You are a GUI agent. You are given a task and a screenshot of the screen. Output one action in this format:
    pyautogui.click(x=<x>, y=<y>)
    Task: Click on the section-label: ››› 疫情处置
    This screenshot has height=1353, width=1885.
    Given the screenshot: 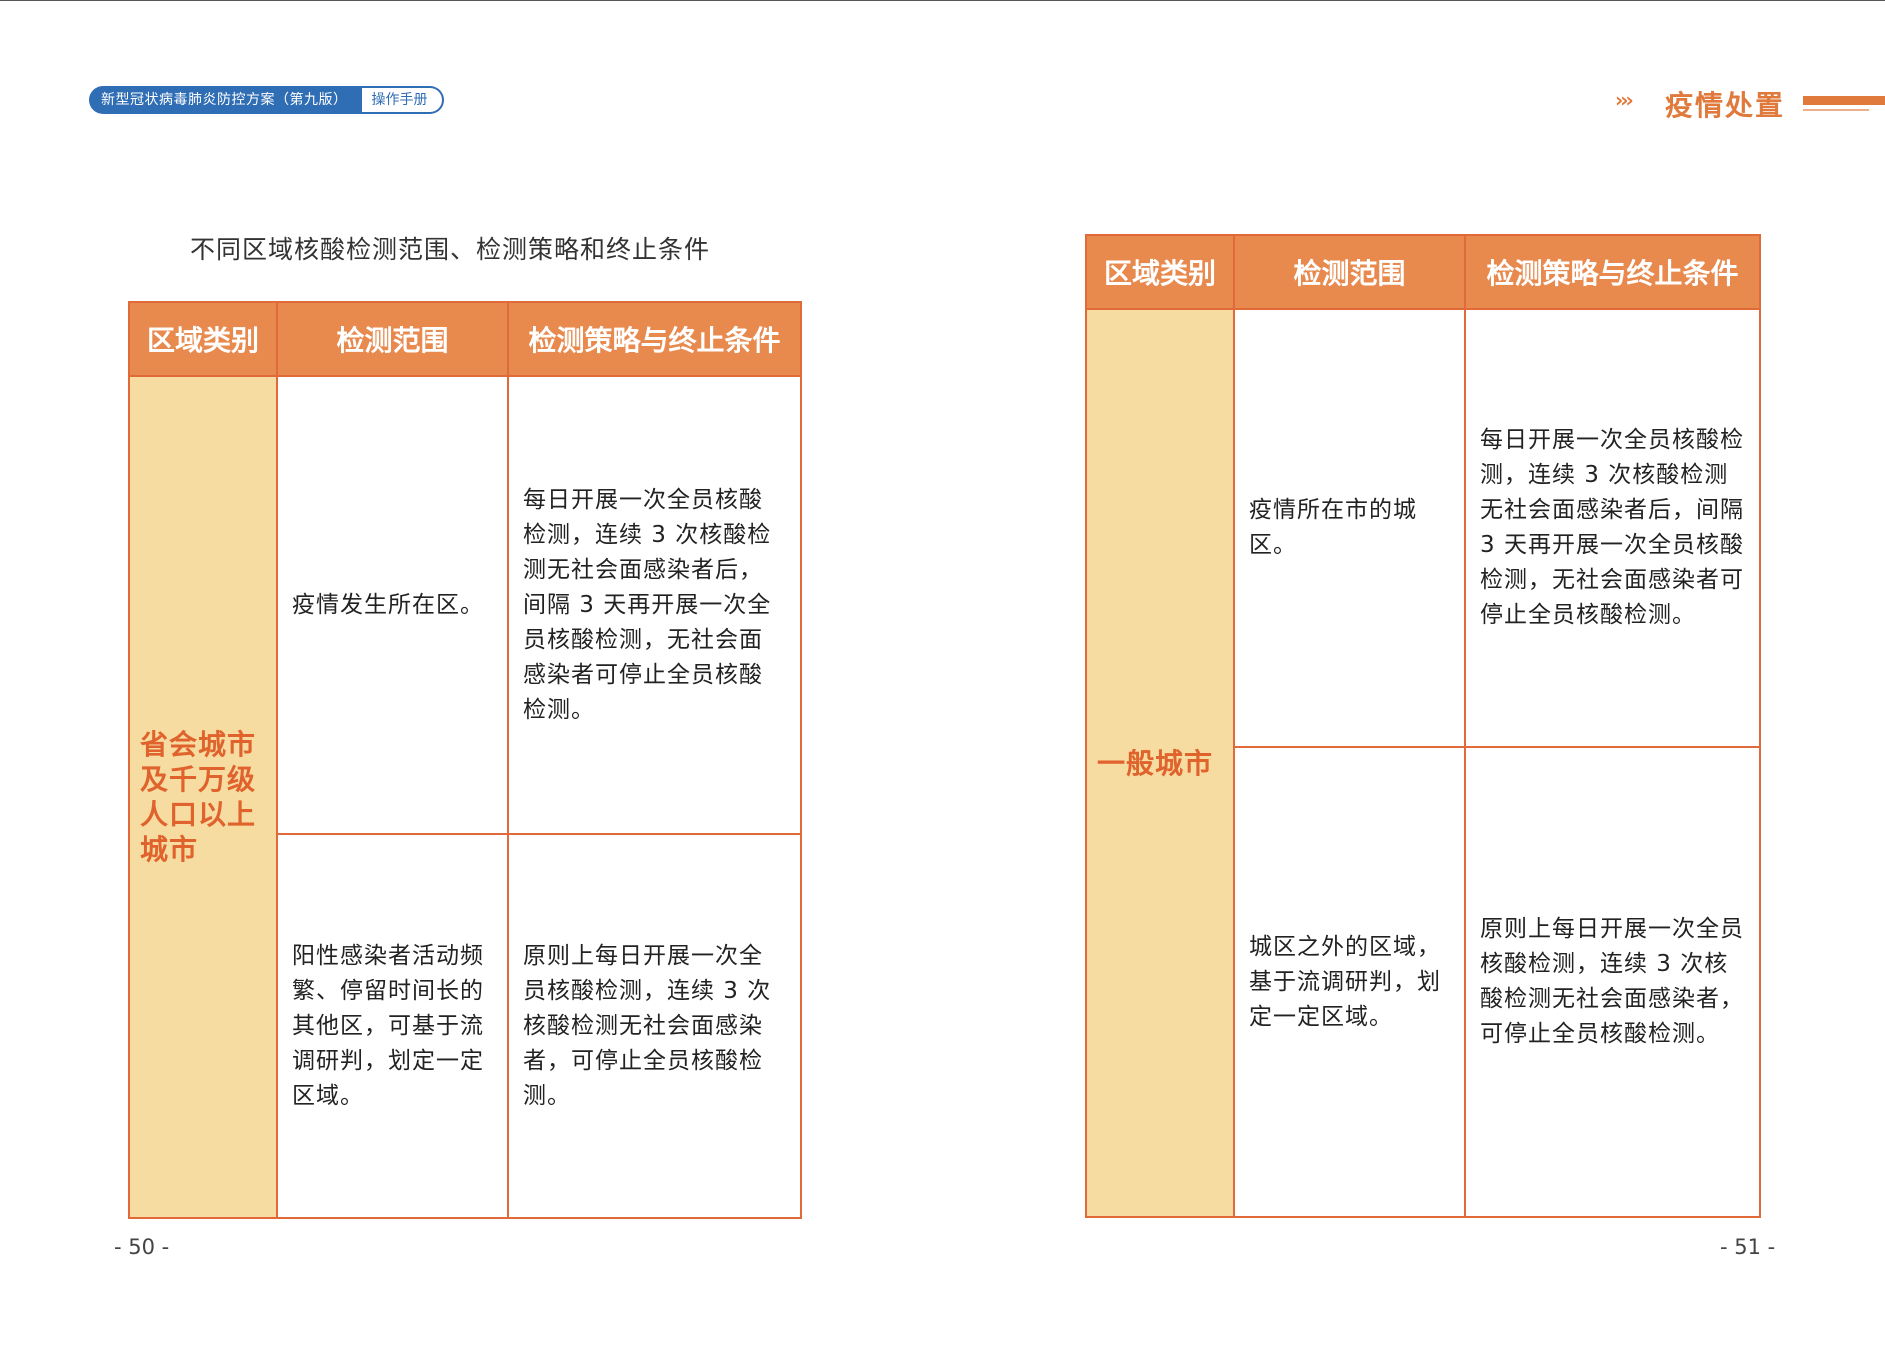 What is the action you would take?
    pyautogui.click(x=1750, y=102)
    